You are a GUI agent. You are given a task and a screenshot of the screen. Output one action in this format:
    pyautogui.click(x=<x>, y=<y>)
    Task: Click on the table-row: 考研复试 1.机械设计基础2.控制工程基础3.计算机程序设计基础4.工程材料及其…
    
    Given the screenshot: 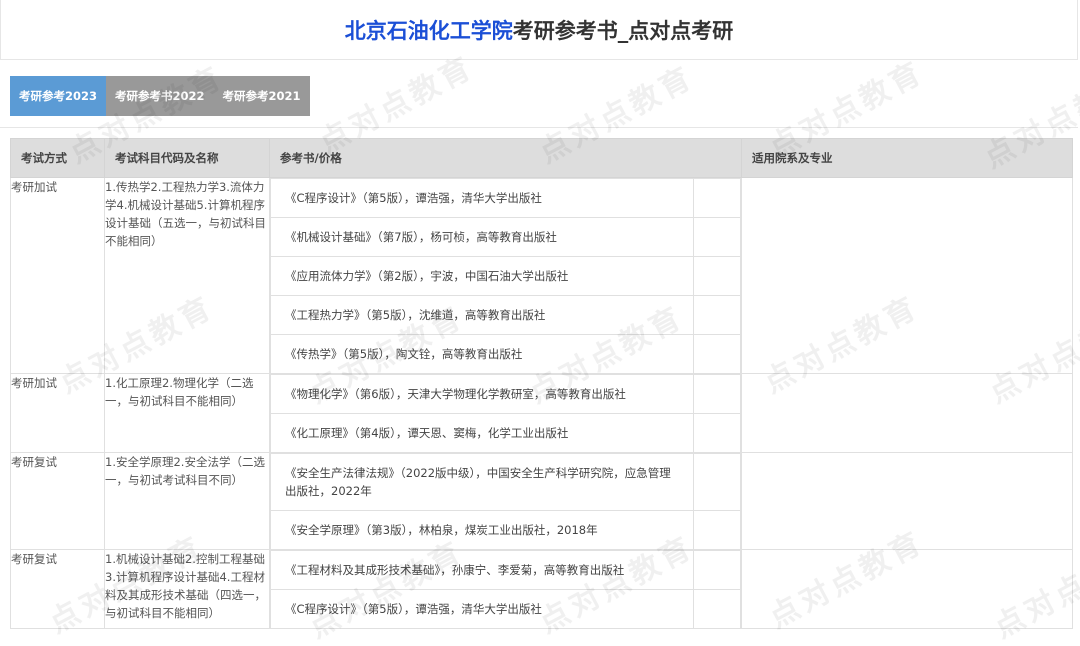 What is the action you would take?
    pyautogui.click(x=541, y=589)
    